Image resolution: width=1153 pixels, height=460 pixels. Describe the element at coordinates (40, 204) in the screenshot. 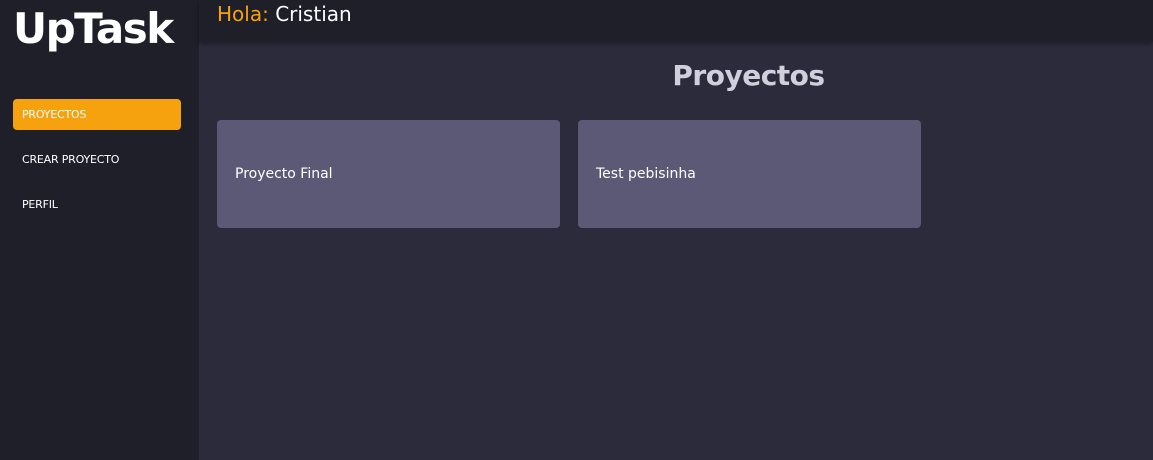

I see `sidebar-item-label: PERFIL` at that location.